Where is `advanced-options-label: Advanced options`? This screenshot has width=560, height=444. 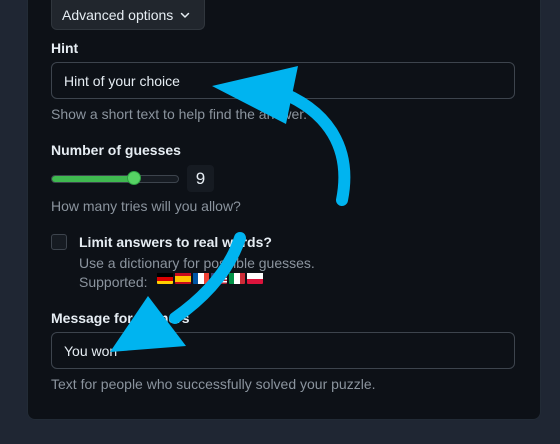 advanced-options-label: Advanced options is located at coordinates (118, 14).